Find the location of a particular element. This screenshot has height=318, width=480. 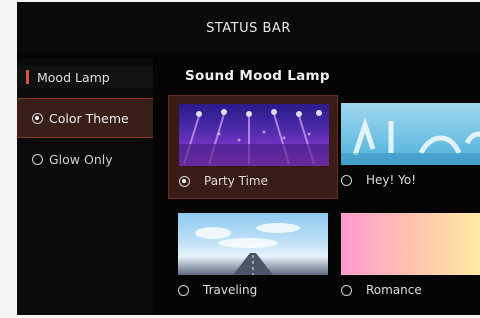

sky-road-graphic is located at coordinates (247, 249).